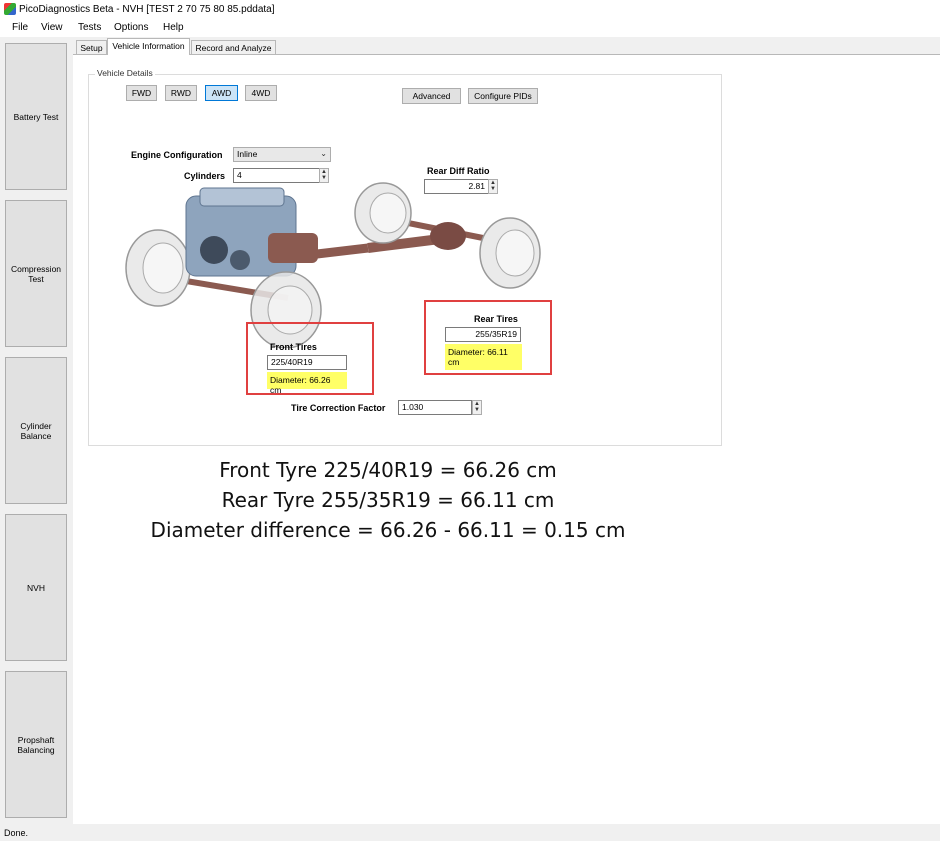  Describe the element at coordinates (148, 46) in the screenshot. I see `tab-vehicle-information: Vehicle Information` at that location.